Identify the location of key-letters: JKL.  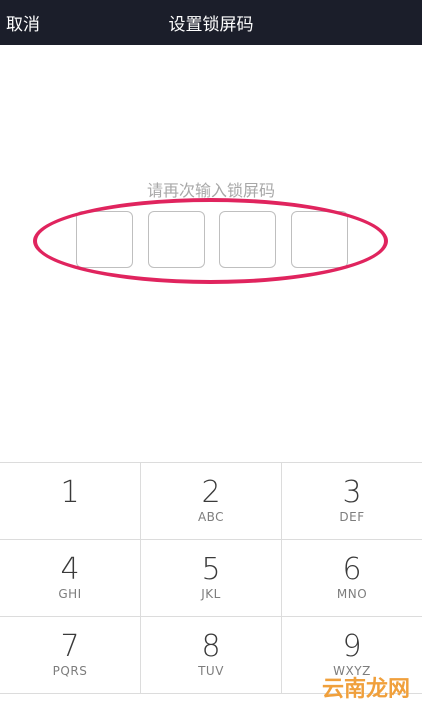
(211, 594).